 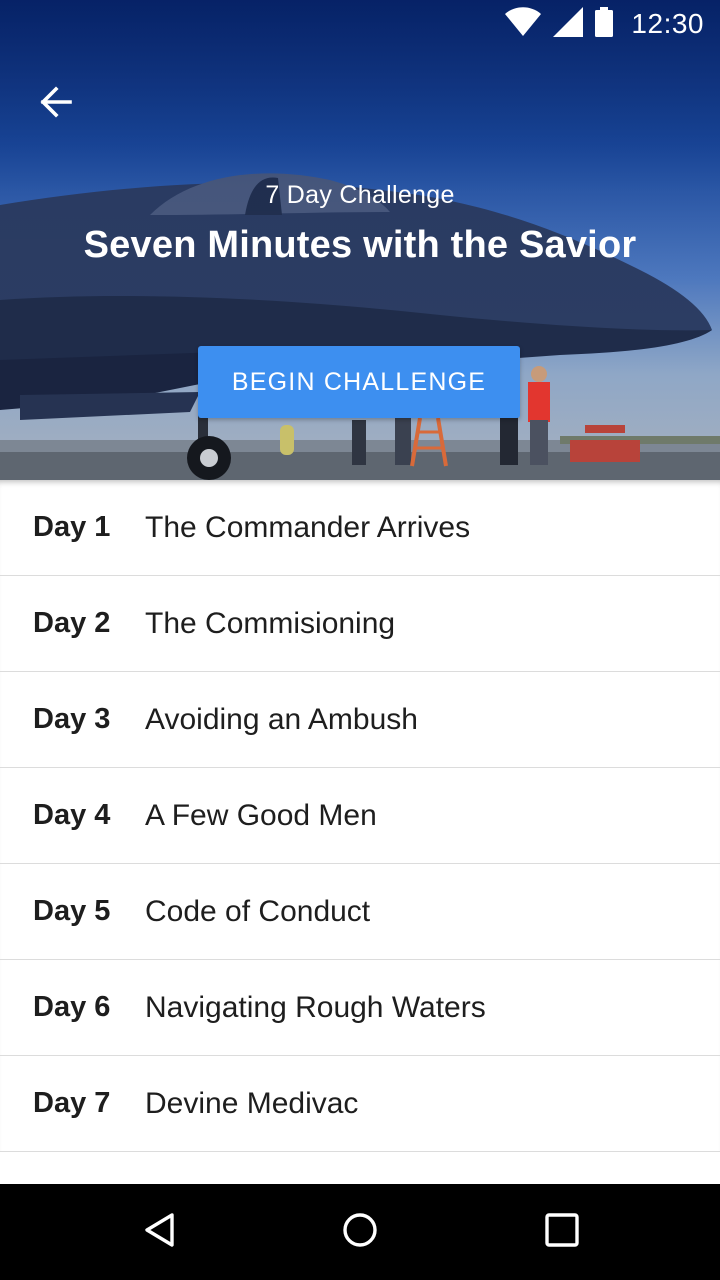 What do you see at coordinates (270, 623) in the screenshot?
I see `day-title: The Commisioning` at bounding box center [270, 623].